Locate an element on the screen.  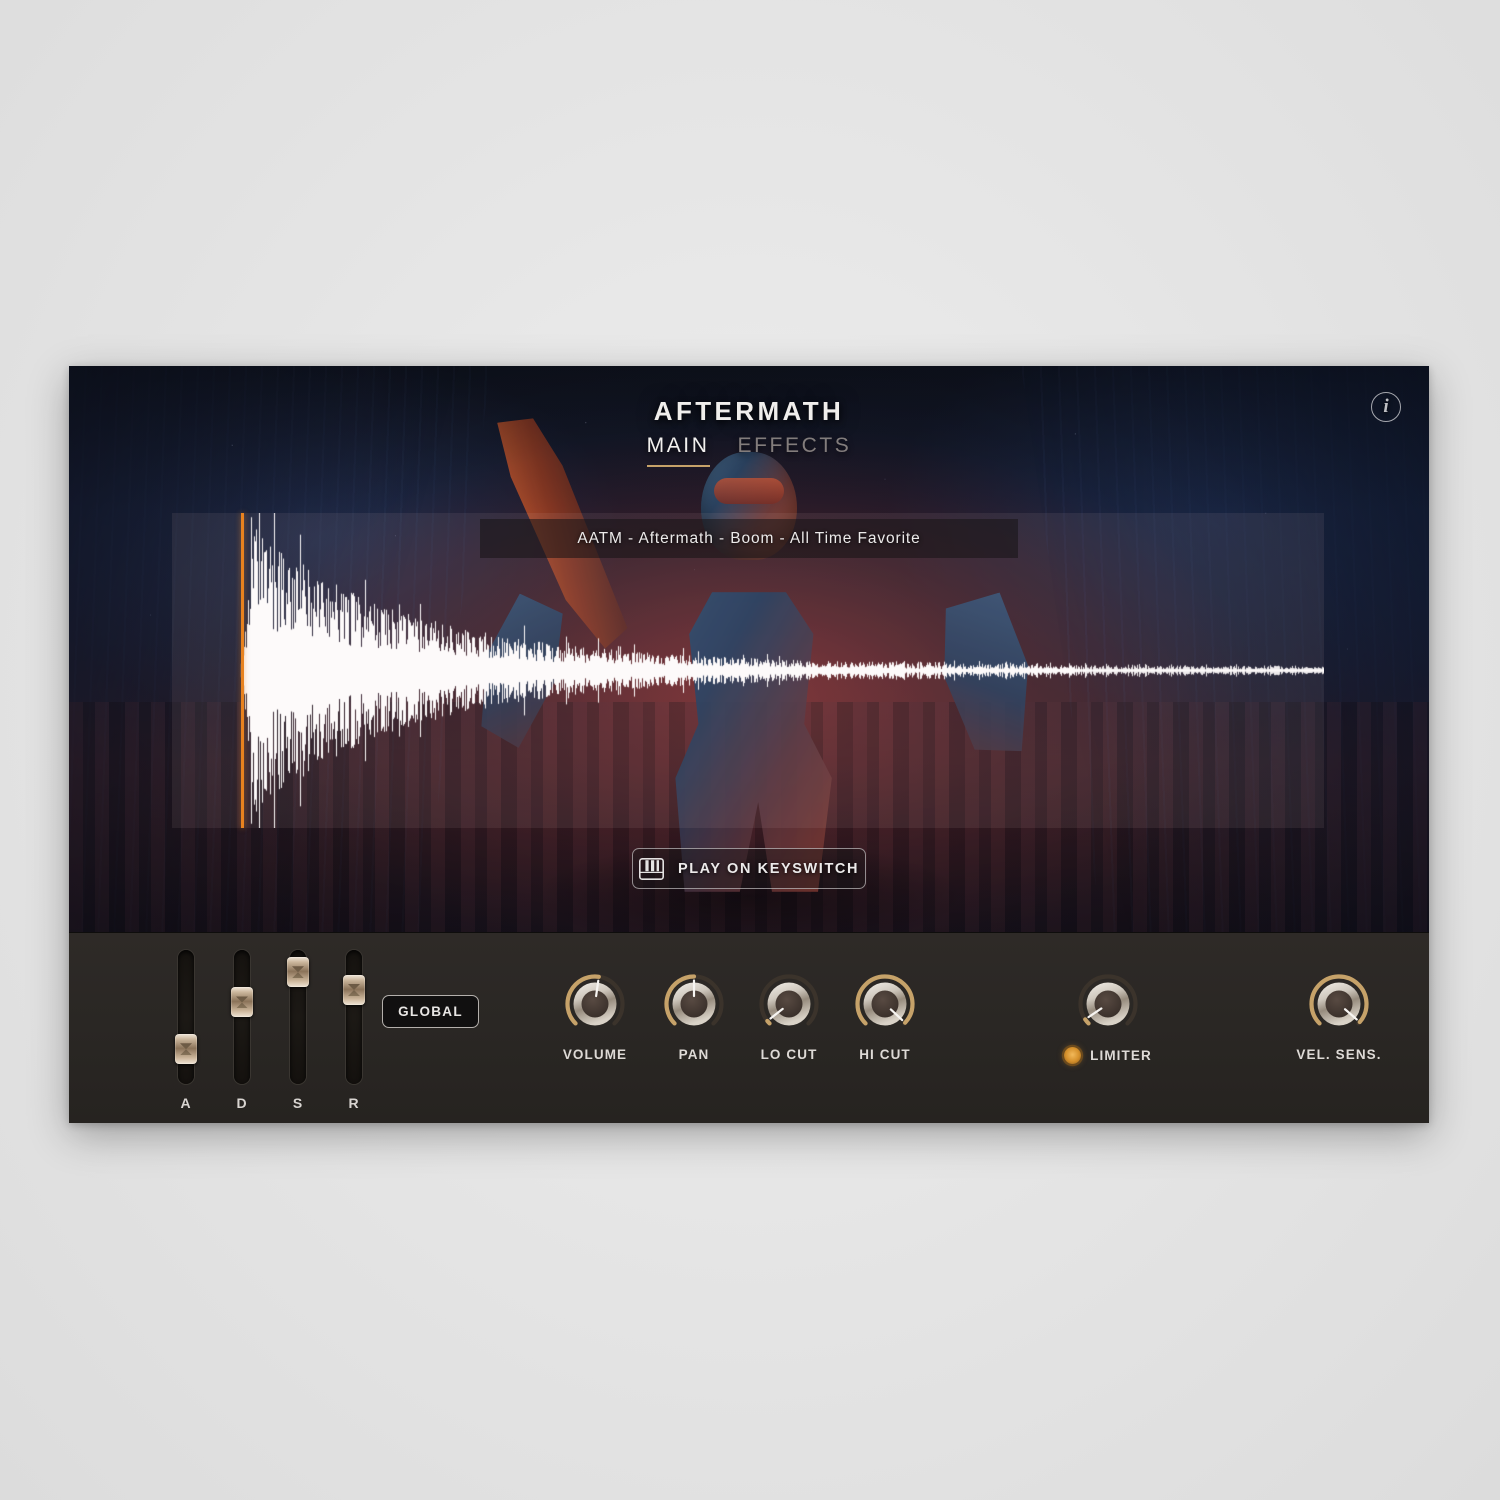
release-slider-handle is located at coordinates (354, 989).